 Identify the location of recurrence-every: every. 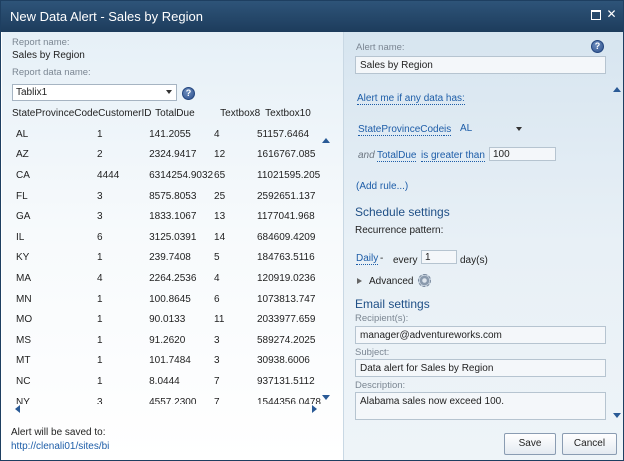
(405, 260).